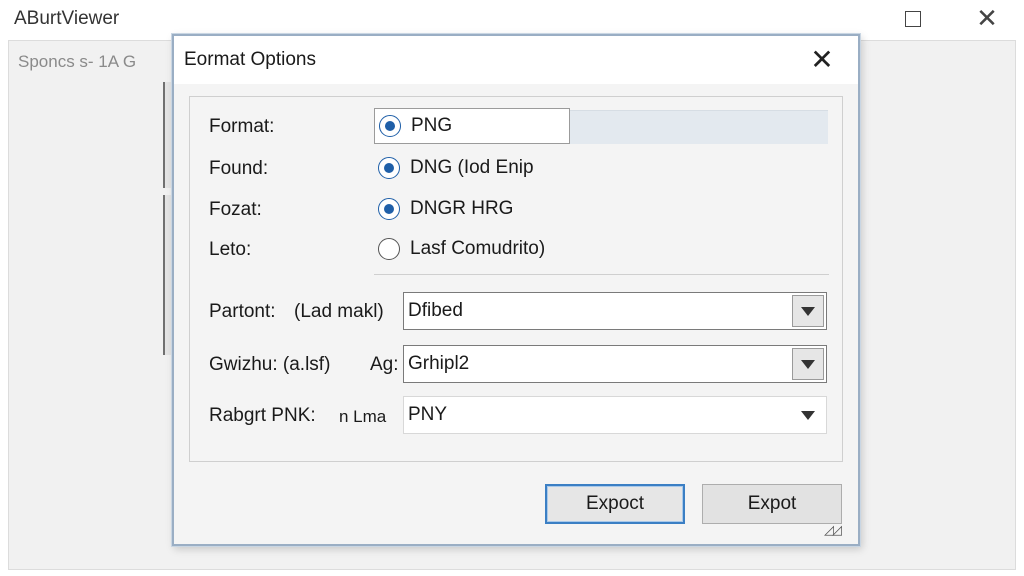  I want to click on maximize-icon, so click(913, 19).